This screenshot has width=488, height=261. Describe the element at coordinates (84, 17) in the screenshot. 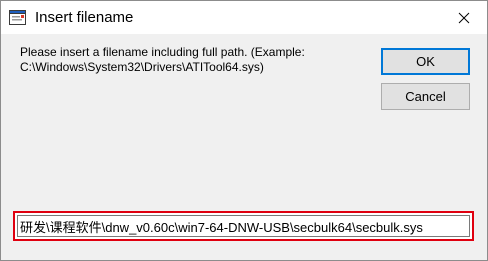

I see `window-title: Insert filename` at that location.